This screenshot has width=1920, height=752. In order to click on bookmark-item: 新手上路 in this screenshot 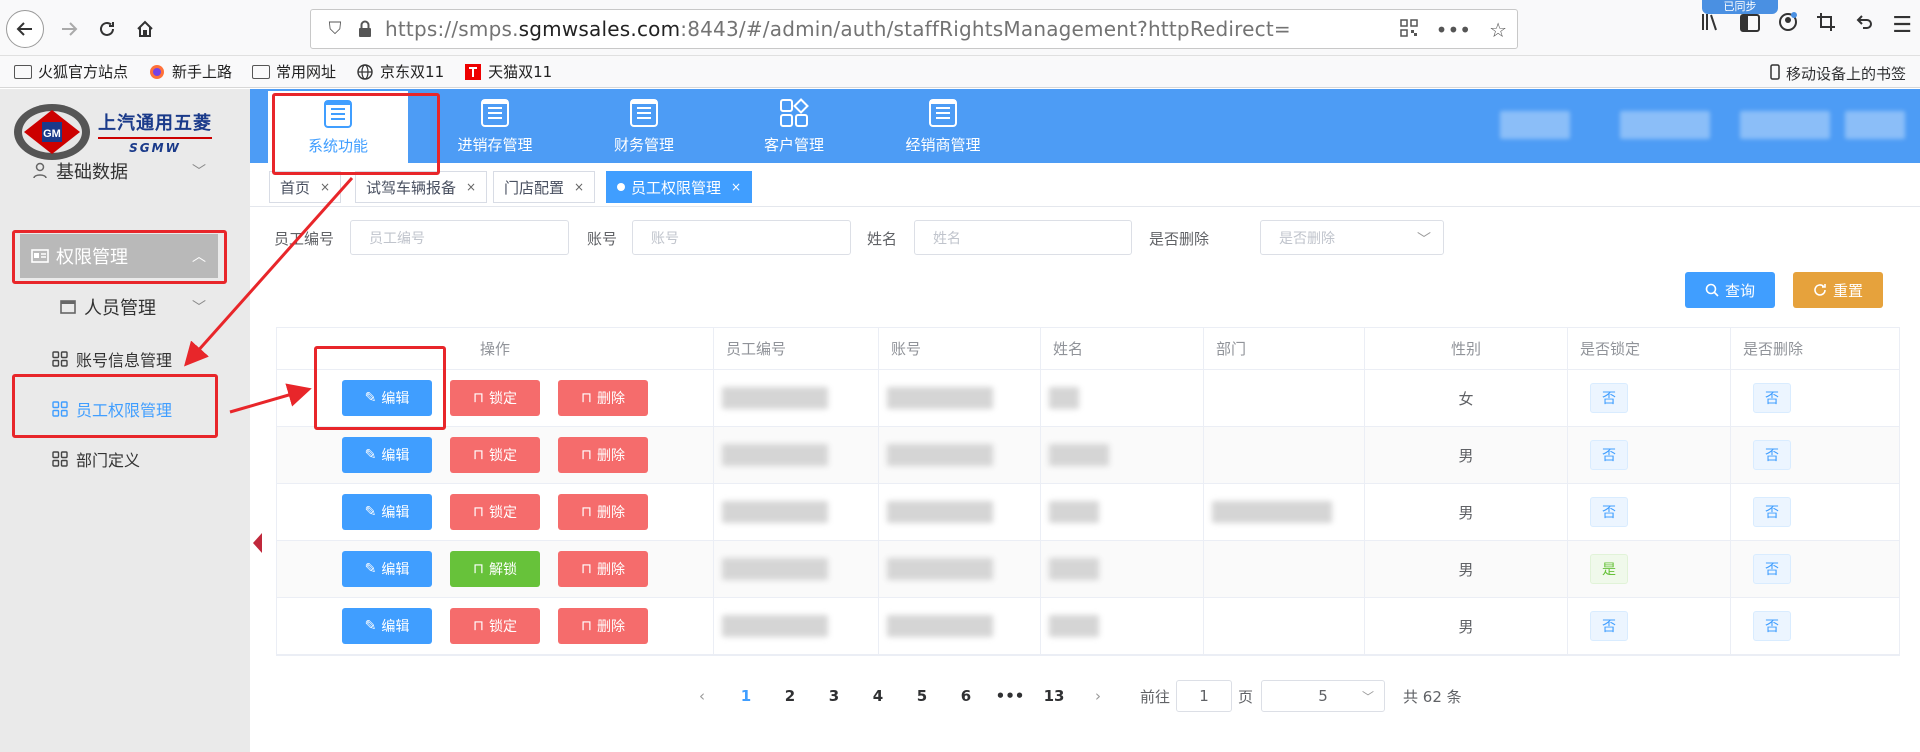, I will do `click(190, 71)`.